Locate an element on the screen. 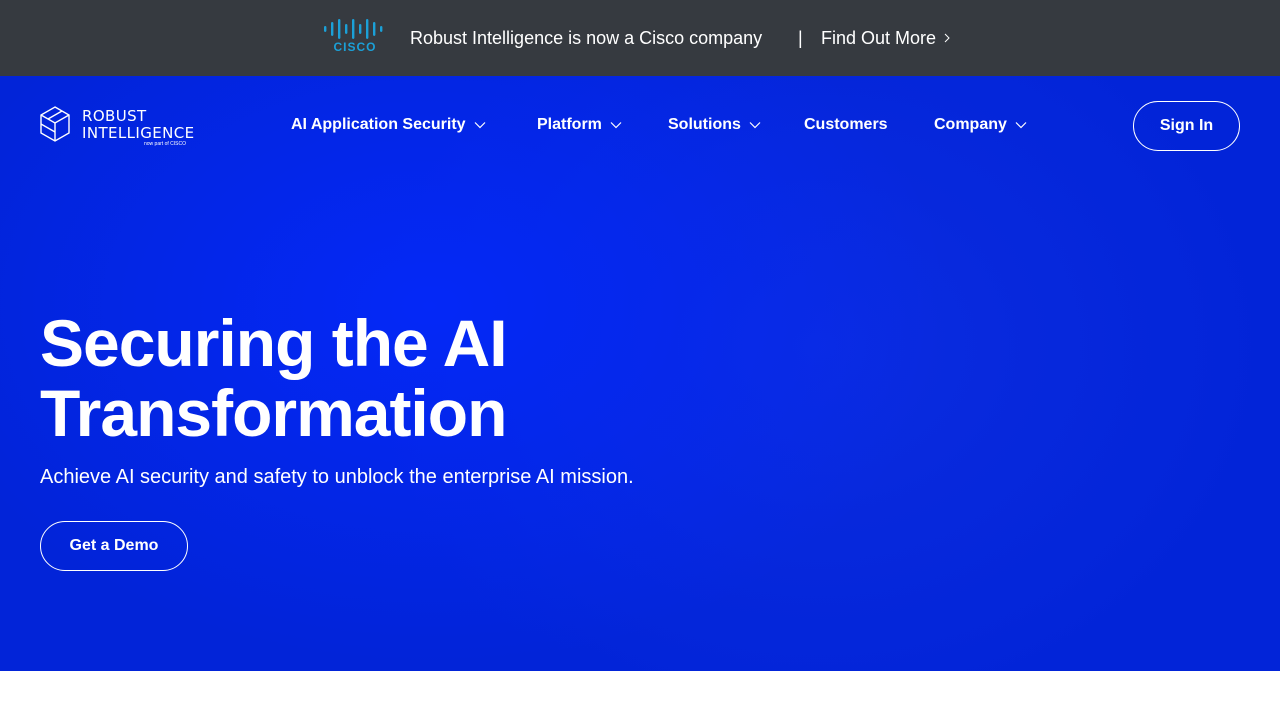 The width and height of the screenshot is (1280, 720). nav-item-label: Customers is located at coordinates (846, 124).